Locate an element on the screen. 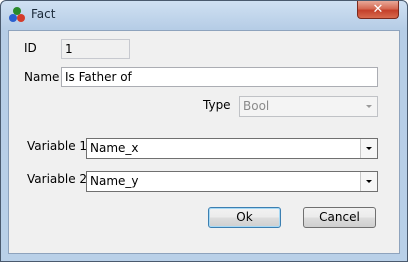 This screenshot has height=262, width=408. variable2-select: Name_y is located at coordinates (232, 181).